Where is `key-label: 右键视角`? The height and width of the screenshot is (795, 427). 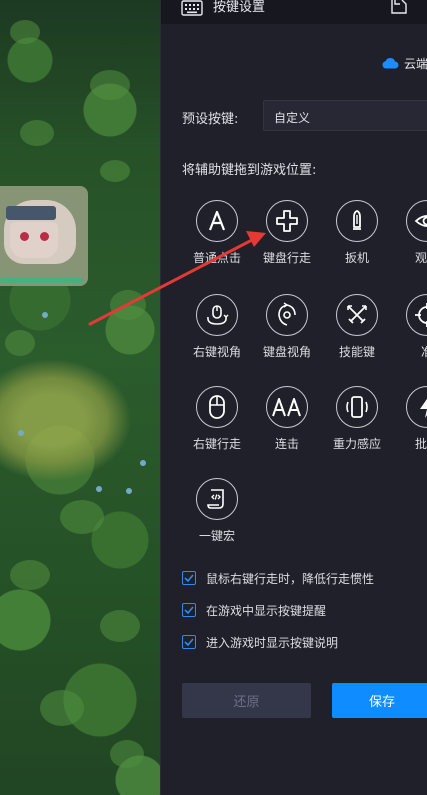 key-label: 右键视角 is located at coordinates (216, 352).